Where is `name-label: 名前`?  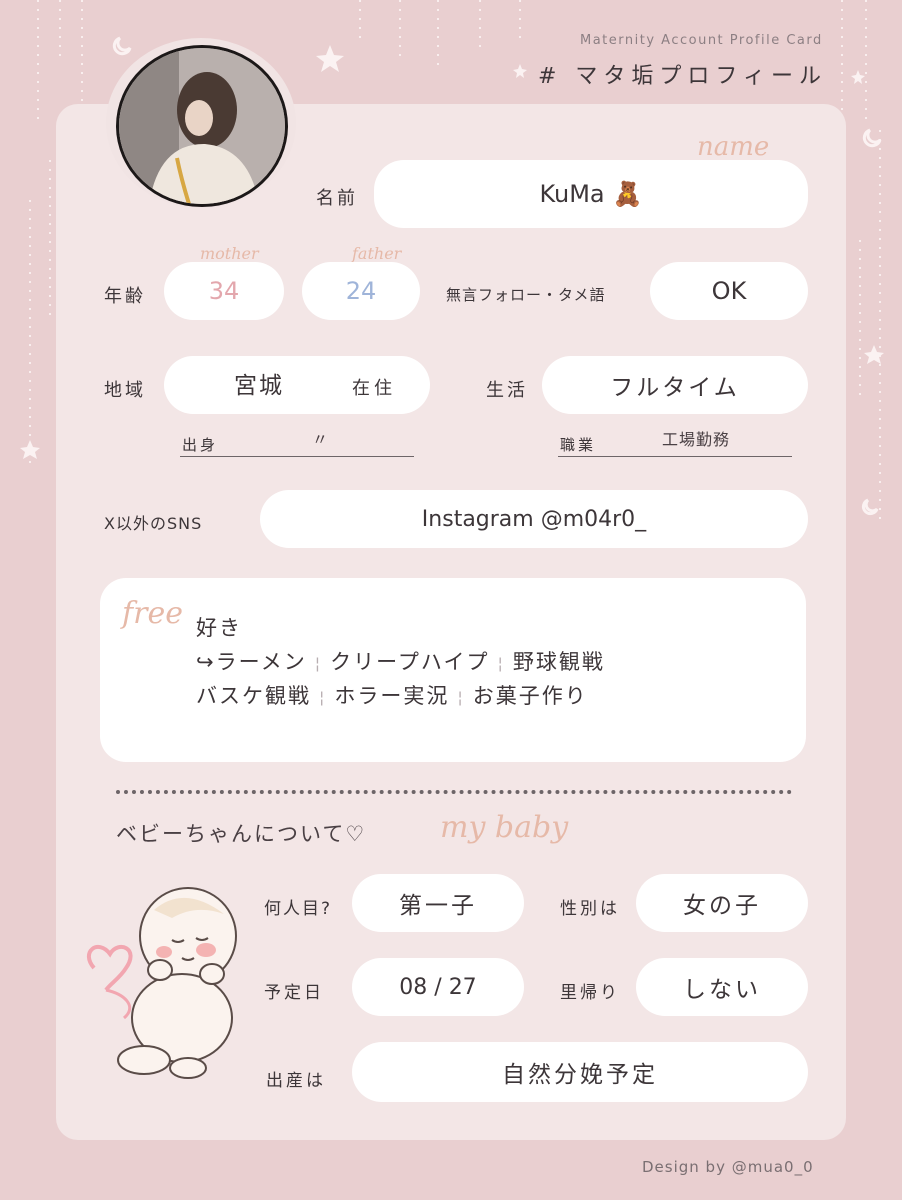
name-label: 名前 is located at coordinates (337, 198).